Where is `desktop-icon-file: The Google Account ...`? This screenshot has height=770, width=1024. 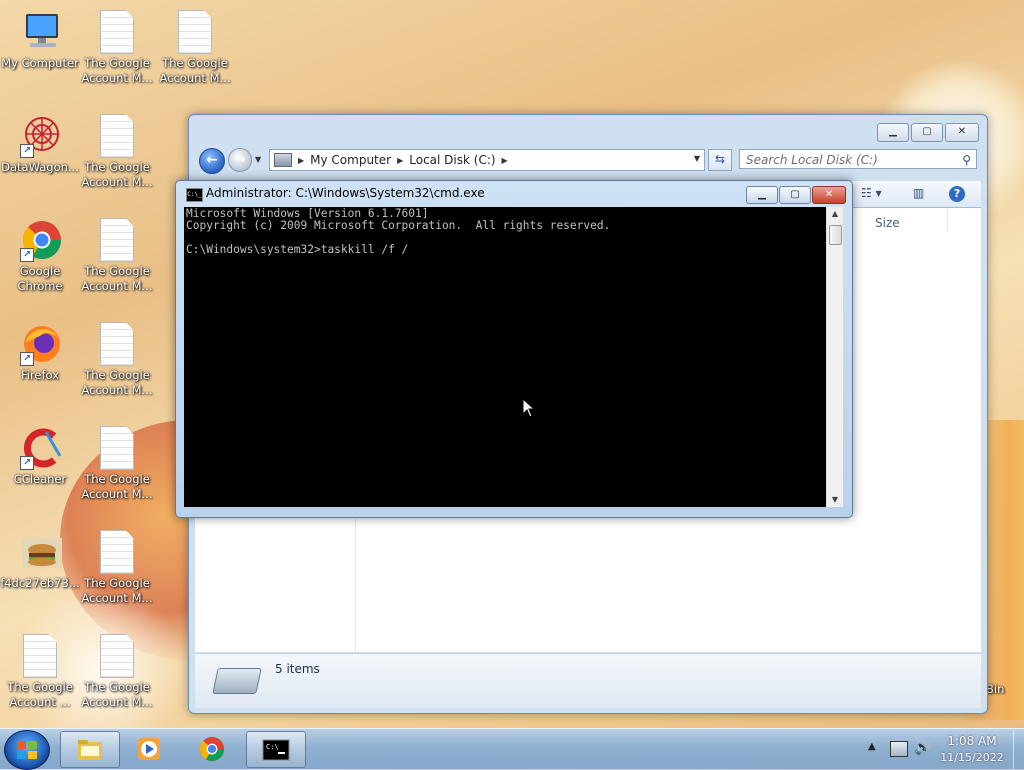
desktop-icon-file: The Google Account ... is located at coordinates (40, 672).